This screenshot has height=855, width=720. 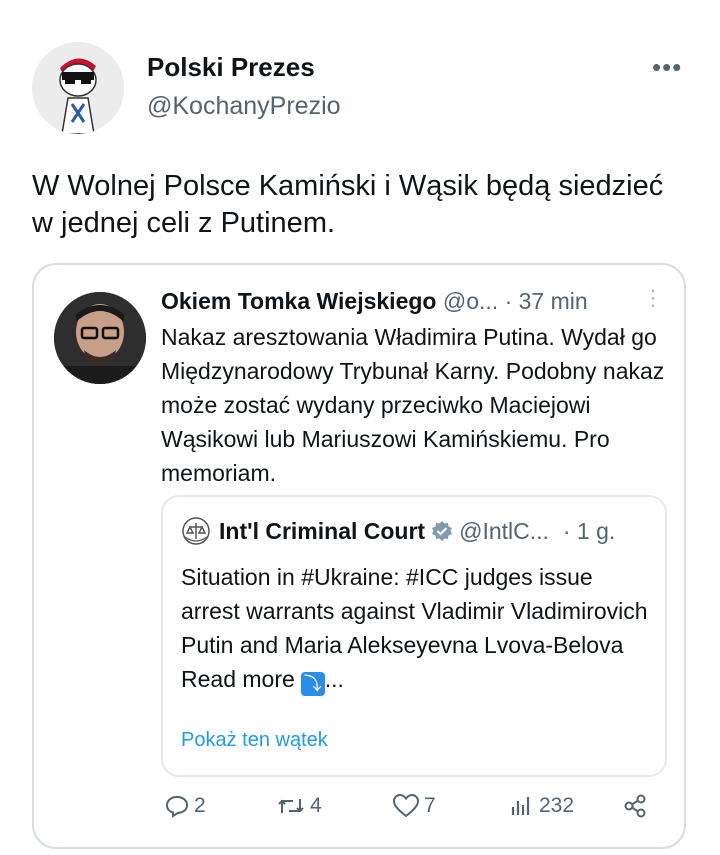 I want to click on views-count: 232, so click(x=557, y=805).